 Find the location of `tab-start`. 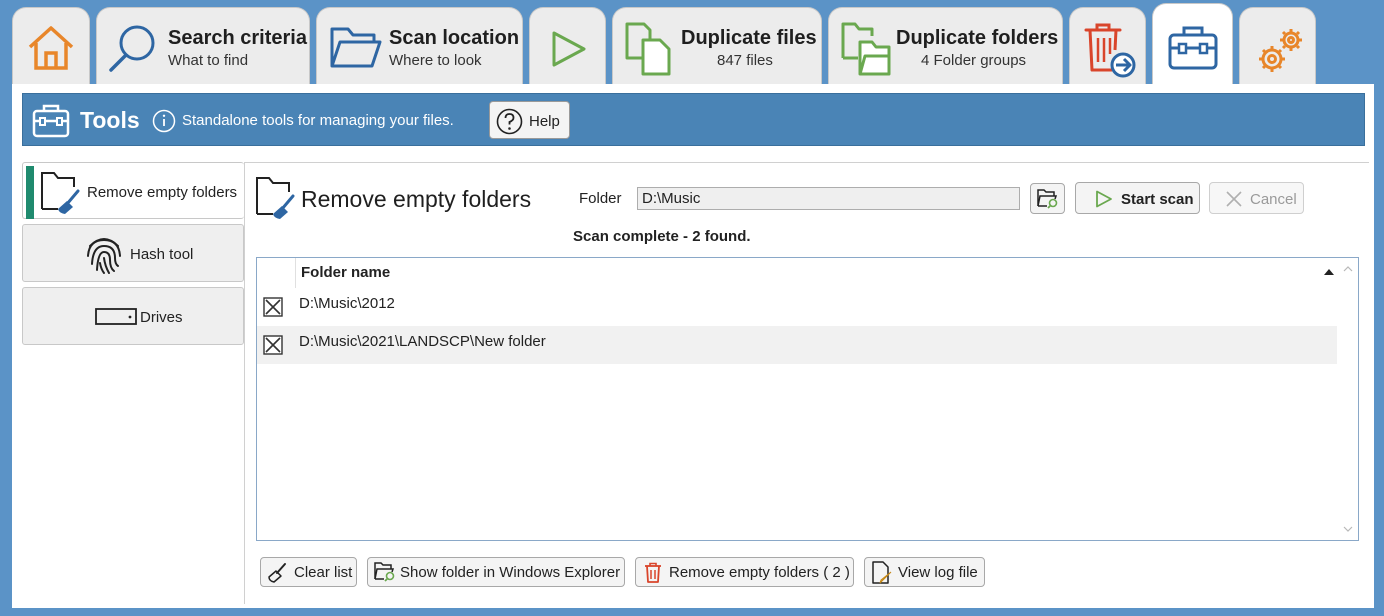

tab-start is located at coordinates (567, 45).